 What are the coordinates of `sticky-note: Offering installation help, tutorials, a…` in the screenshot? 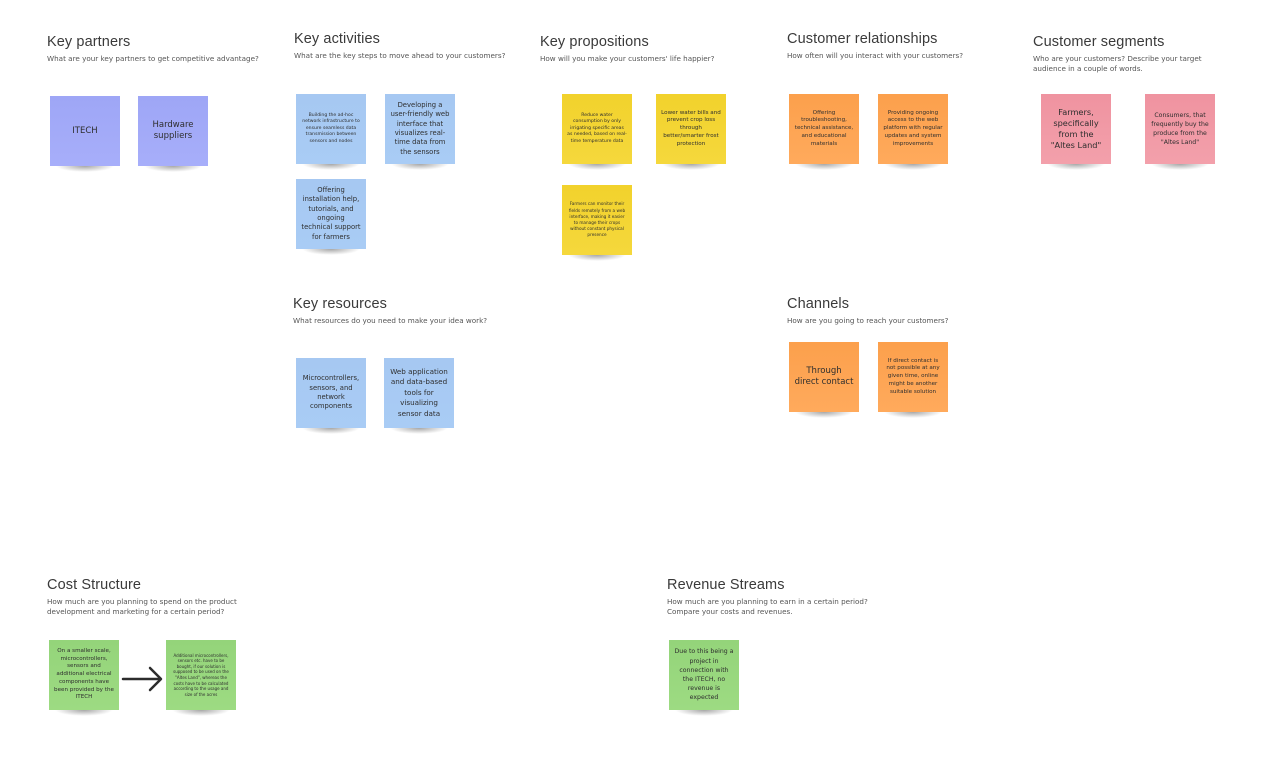 It's located at (331, 217).